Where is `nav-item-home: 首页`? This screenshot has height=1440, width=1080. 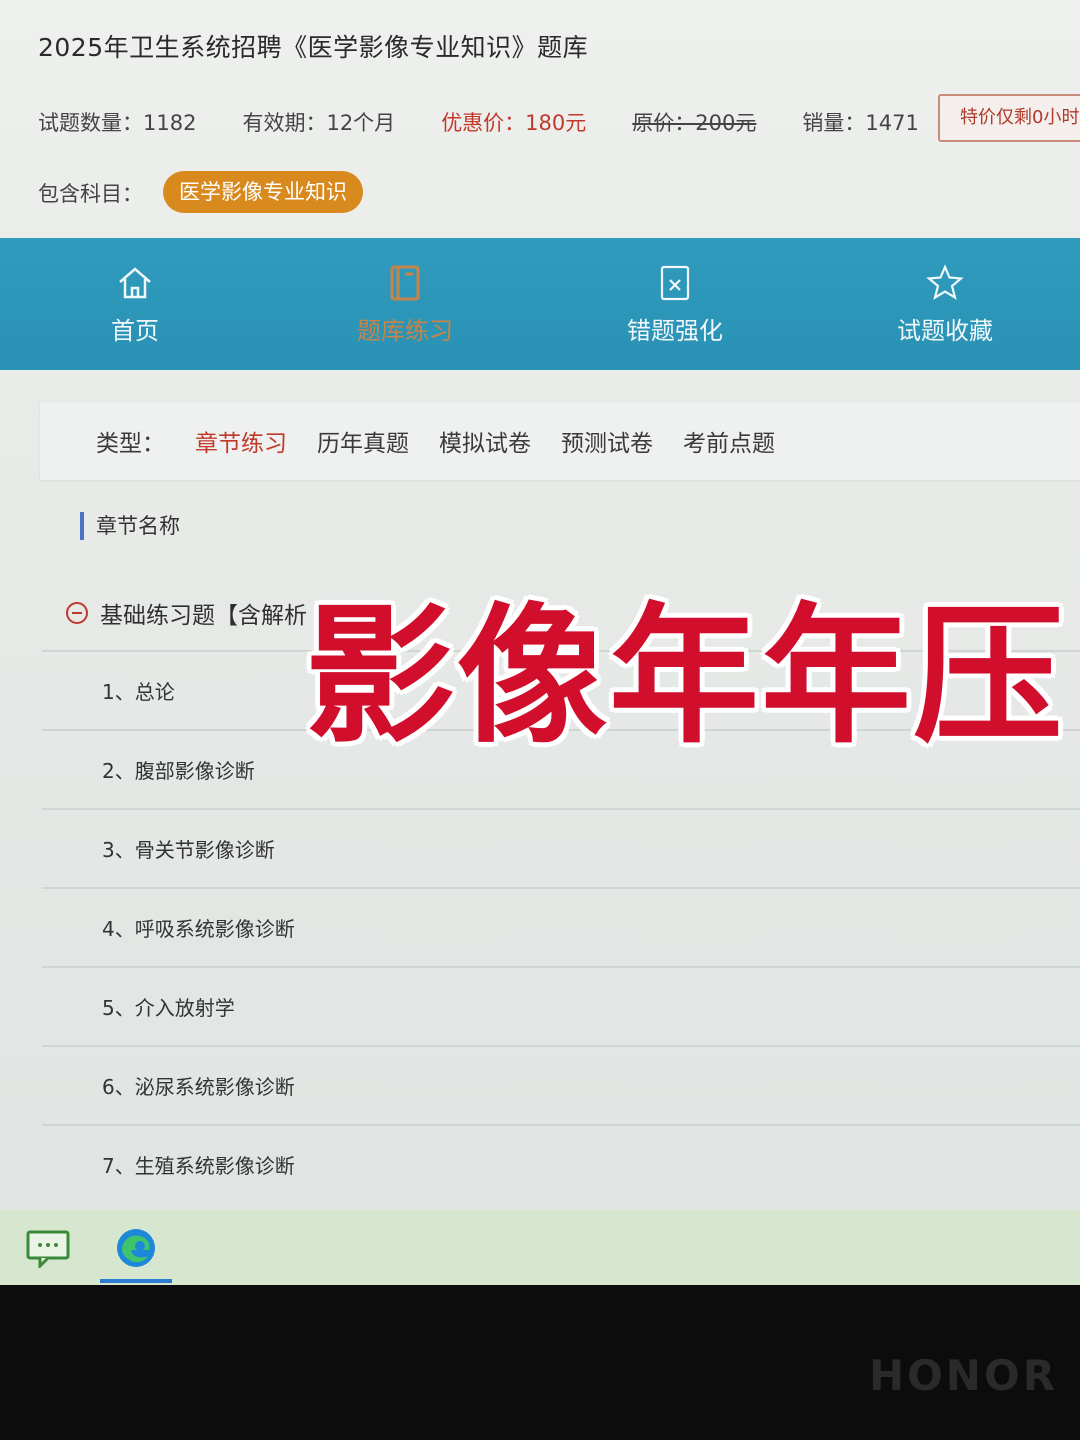 nav-item-home: 首页 is located at coordinates (135, 304).